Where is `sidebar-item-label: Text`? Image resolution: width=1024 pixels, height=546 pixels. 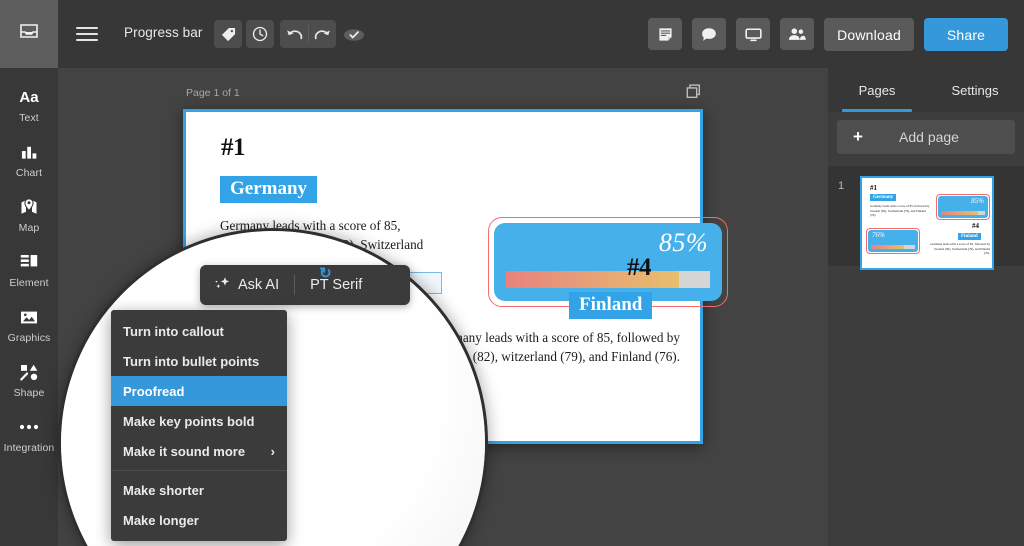 sidebar-item-label: Text is located at coordinates (29, 117).